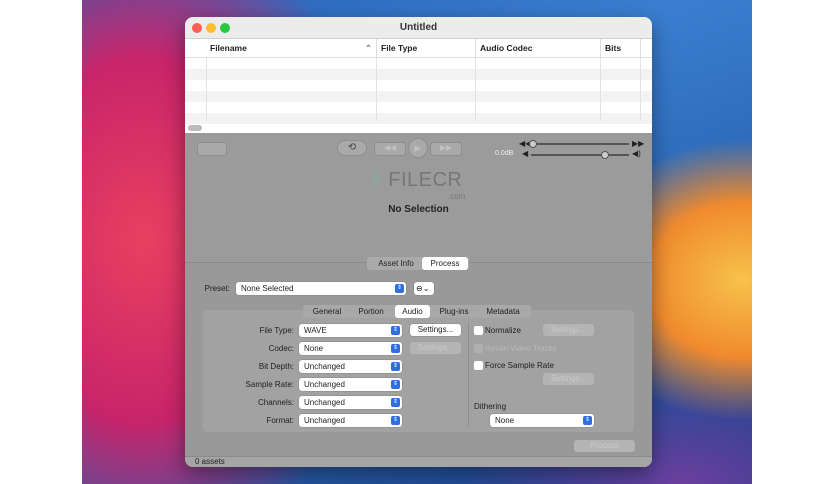 The width and height of the screenshot is (836, 484). I want to click on volume-low-icon: ◀, so click(525, 153).